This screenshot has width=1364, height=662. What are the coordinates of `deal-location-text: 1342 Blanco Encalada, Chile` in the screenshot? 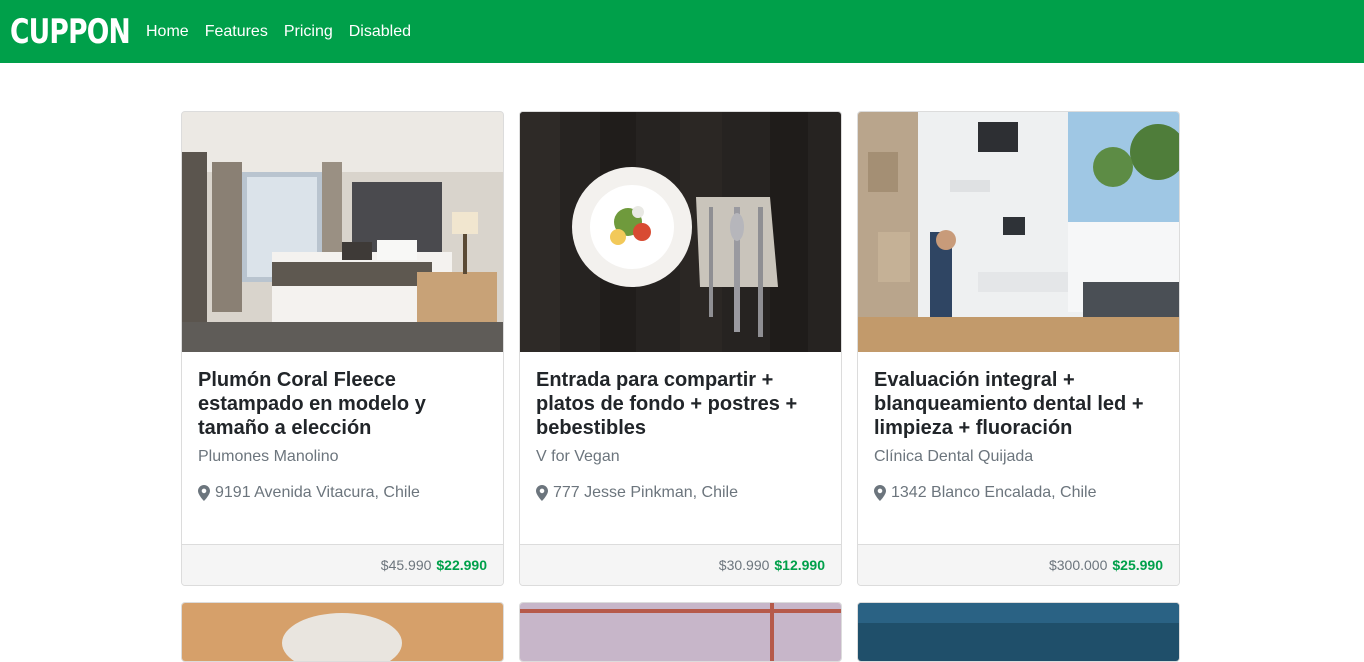 It's located at (994, 492).